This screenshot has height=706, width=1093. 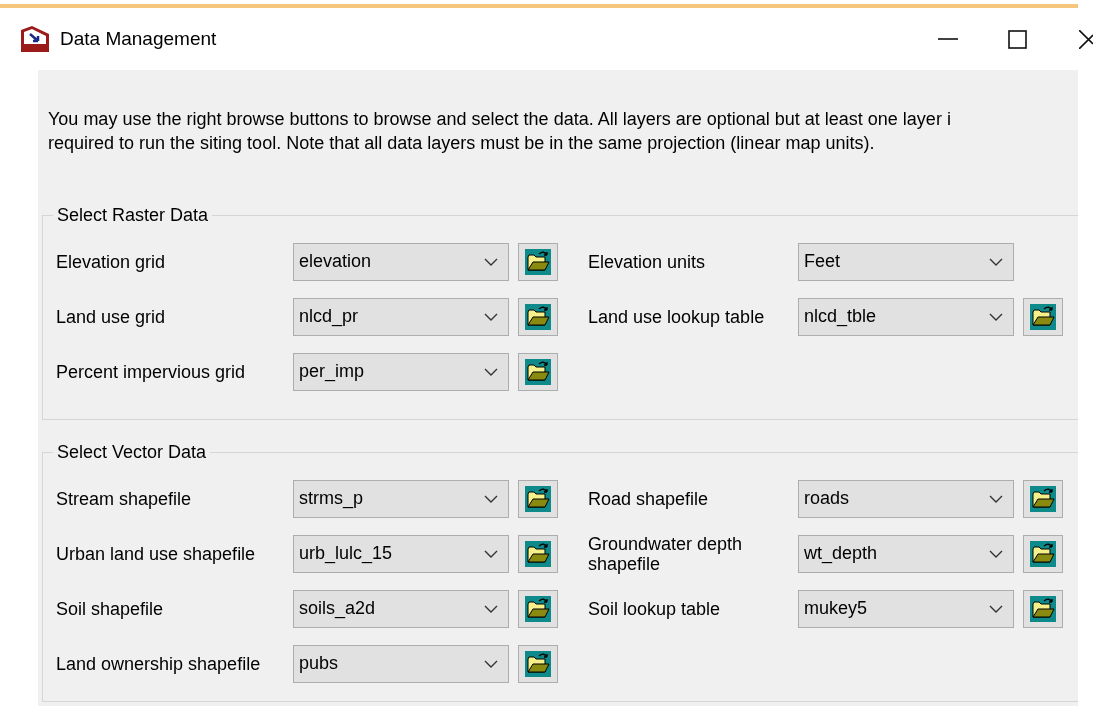 I want to click on field-label: Land ownership shapefile, so click(x=159, y=663).